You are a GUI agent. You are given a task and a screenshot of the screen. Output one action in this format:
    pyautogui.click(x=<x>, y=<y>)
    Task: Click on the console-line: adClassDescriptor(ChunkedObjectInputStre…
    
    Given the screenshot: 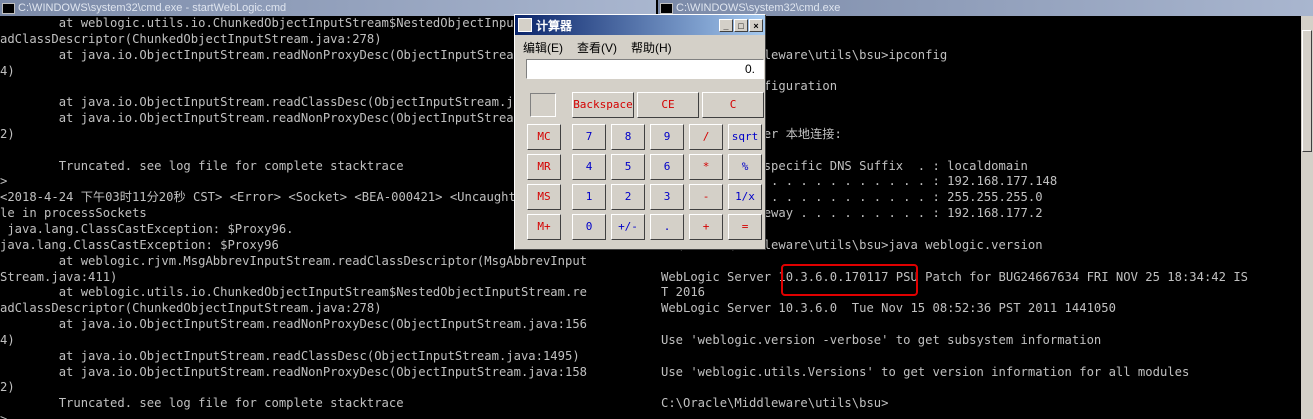 What is the action you would take?
    pyautogui.click(x=191, y=308)
    